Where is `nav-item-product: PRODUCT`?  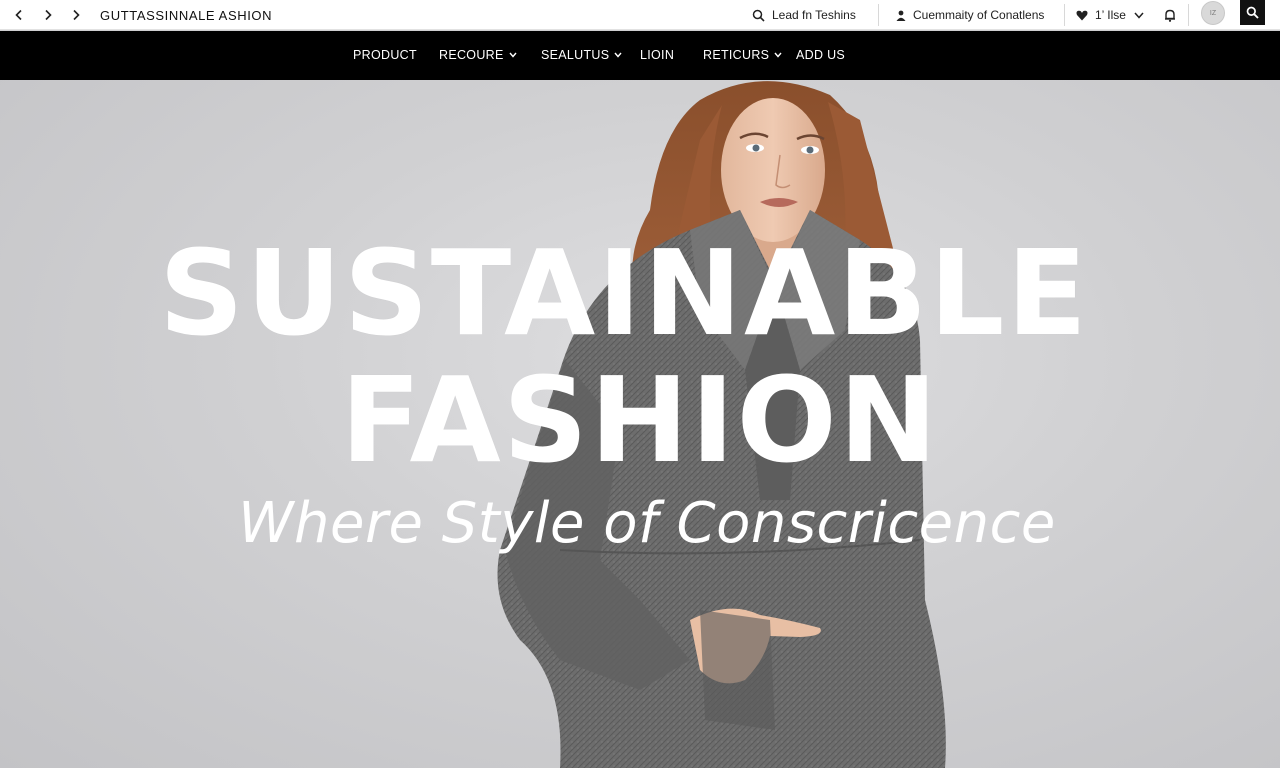 nav-item-product: PRODUCT is located at coordinates (385, 55).